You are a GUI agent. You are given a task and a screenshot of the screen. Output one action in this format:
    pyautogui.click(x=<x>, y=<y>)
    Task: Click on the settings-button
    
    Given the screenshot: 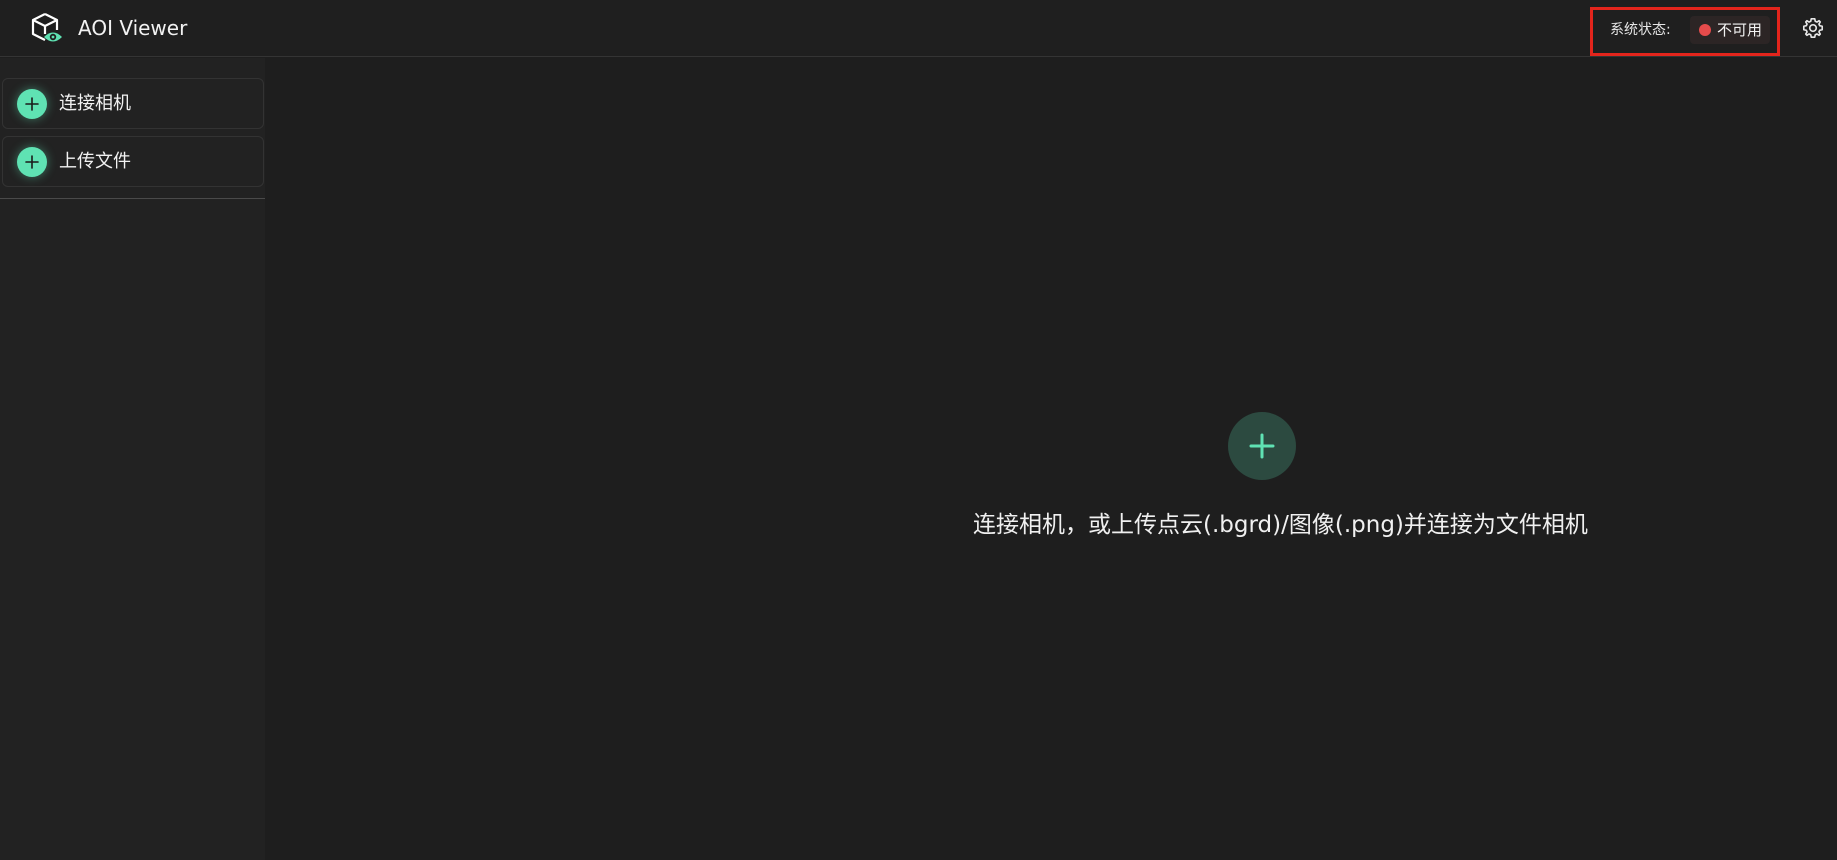 What is the action you would take?
    pyautogui.click(x=1813, y=28)
    